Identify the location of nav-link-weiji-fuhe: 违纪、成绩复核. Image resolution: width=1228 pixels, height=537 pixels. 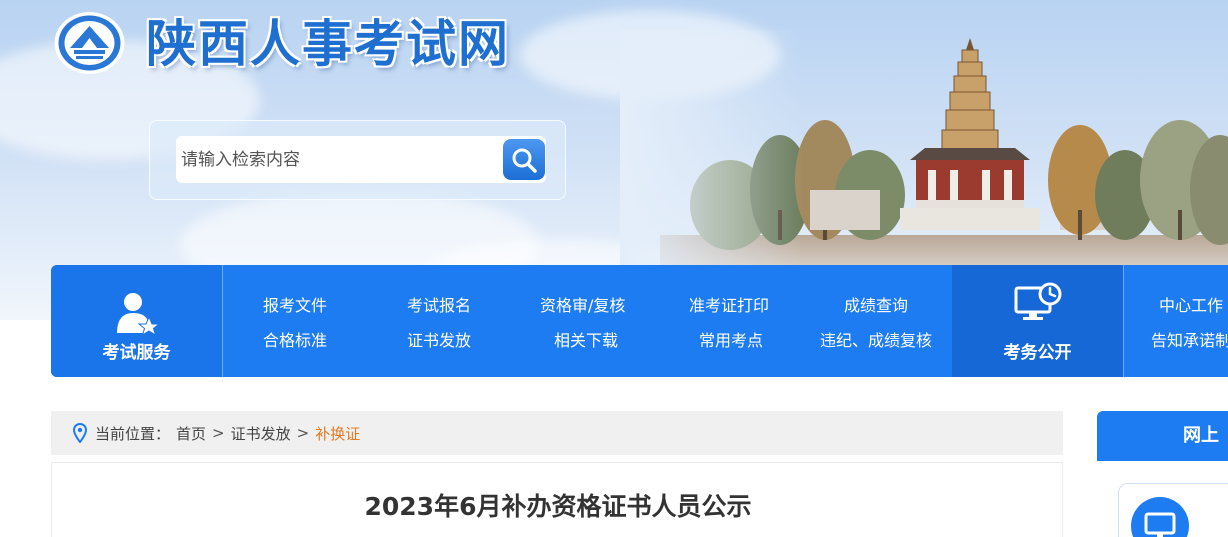
(876, 339).